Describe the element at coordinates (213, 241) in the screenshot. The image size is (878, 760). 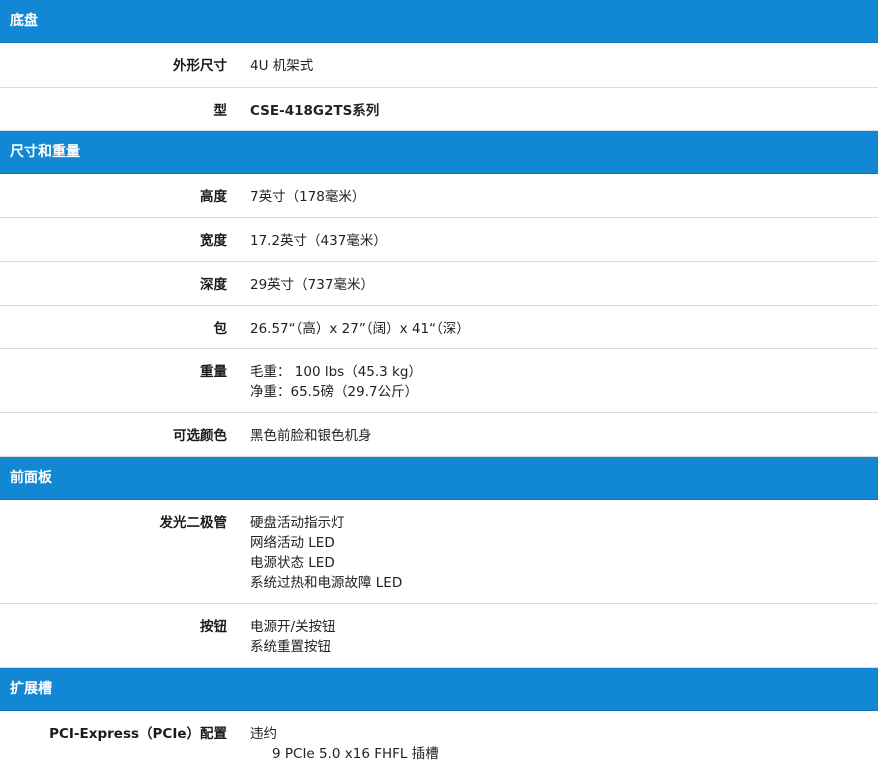
I see `spec-label: 宽度` at that location.